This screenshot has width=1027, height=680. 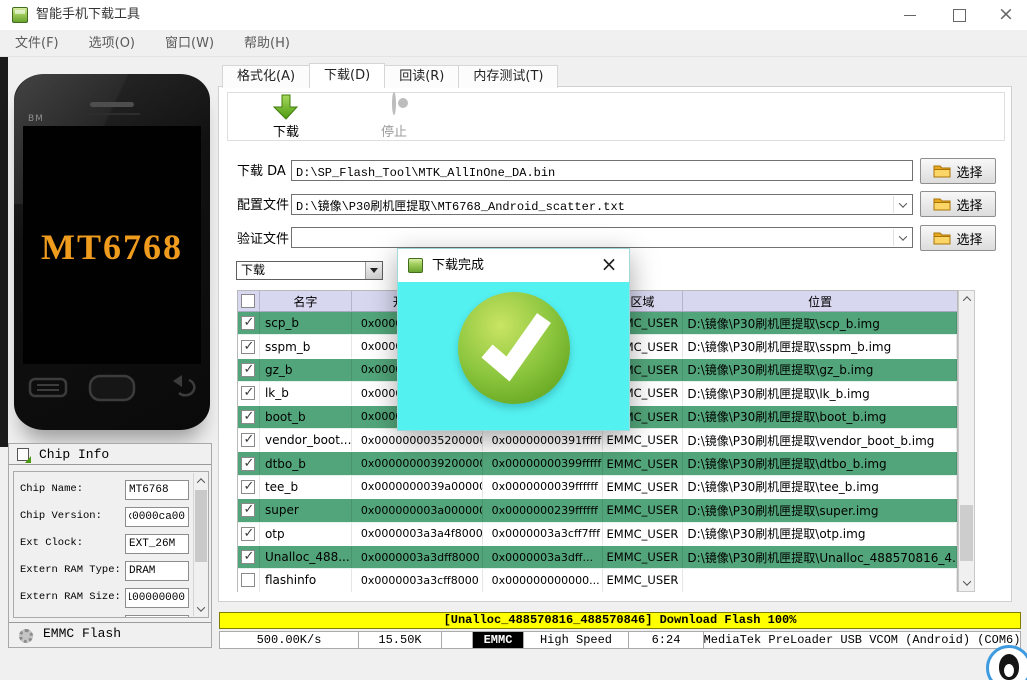 I want to click on end-address: 0x0000003a3cff7fff, so click(x=543, y=533).